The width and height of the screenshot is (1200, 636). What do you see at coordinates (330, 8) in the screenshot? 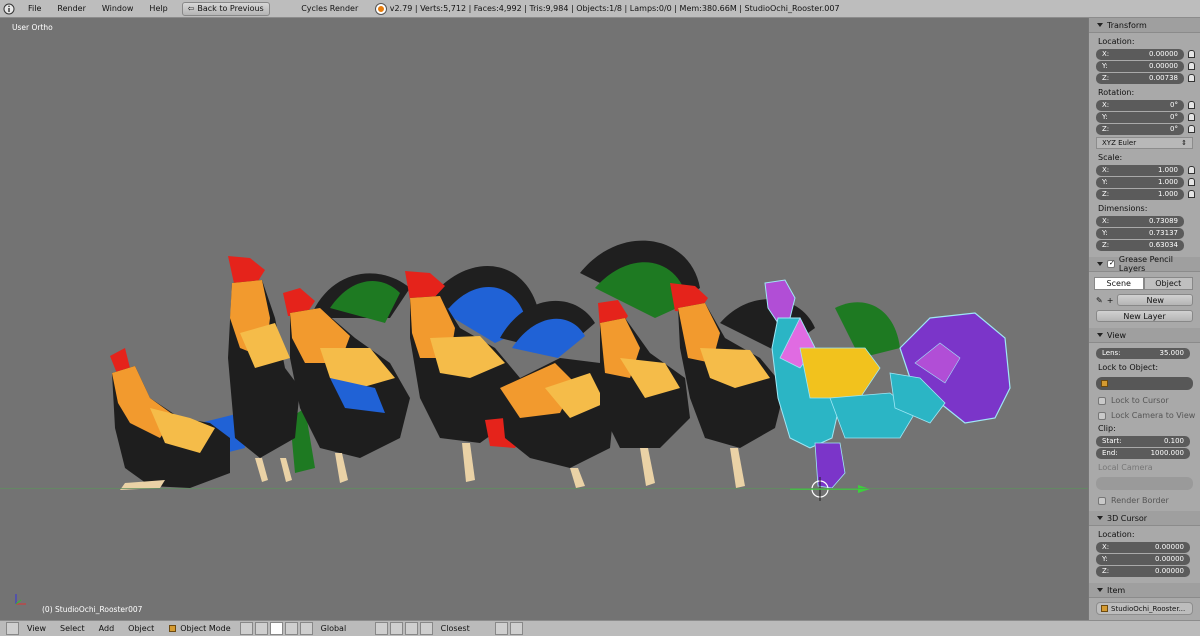
I see `render-engine-select: Cycles Render` at bounding box center [330, 8].